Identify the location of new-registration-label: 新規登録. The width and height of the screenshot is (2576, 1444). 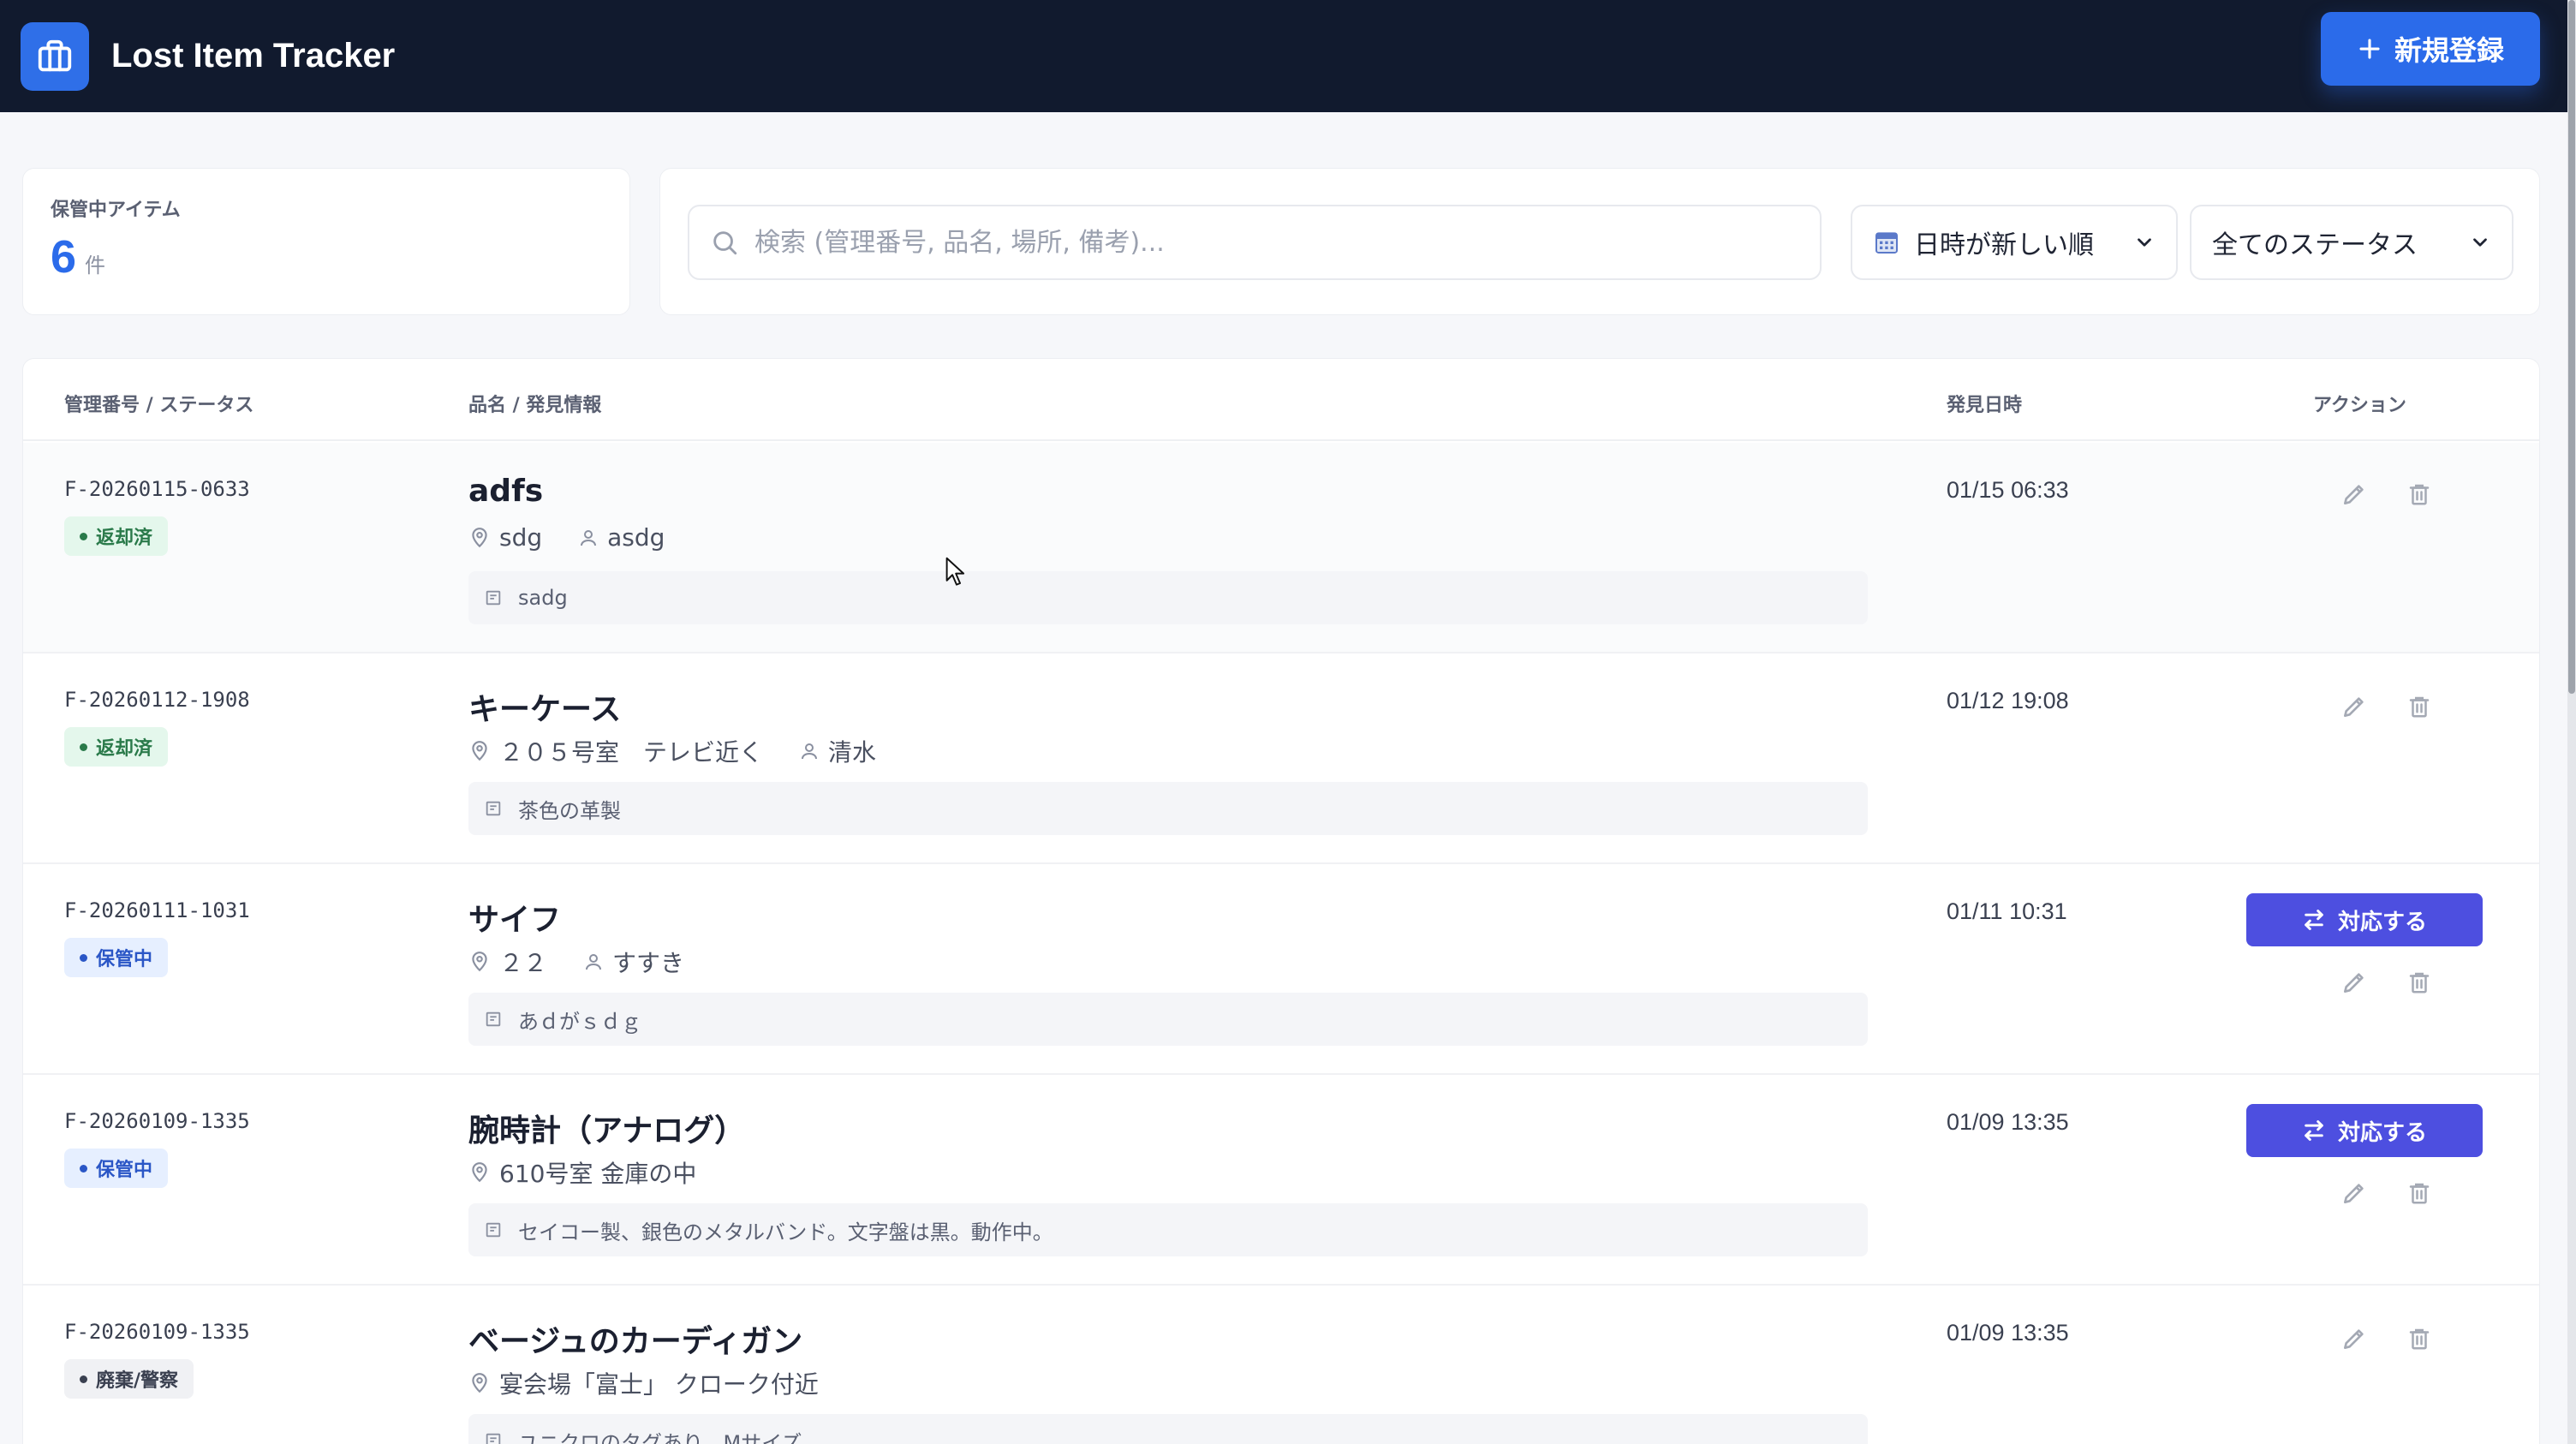
(2449, 51).